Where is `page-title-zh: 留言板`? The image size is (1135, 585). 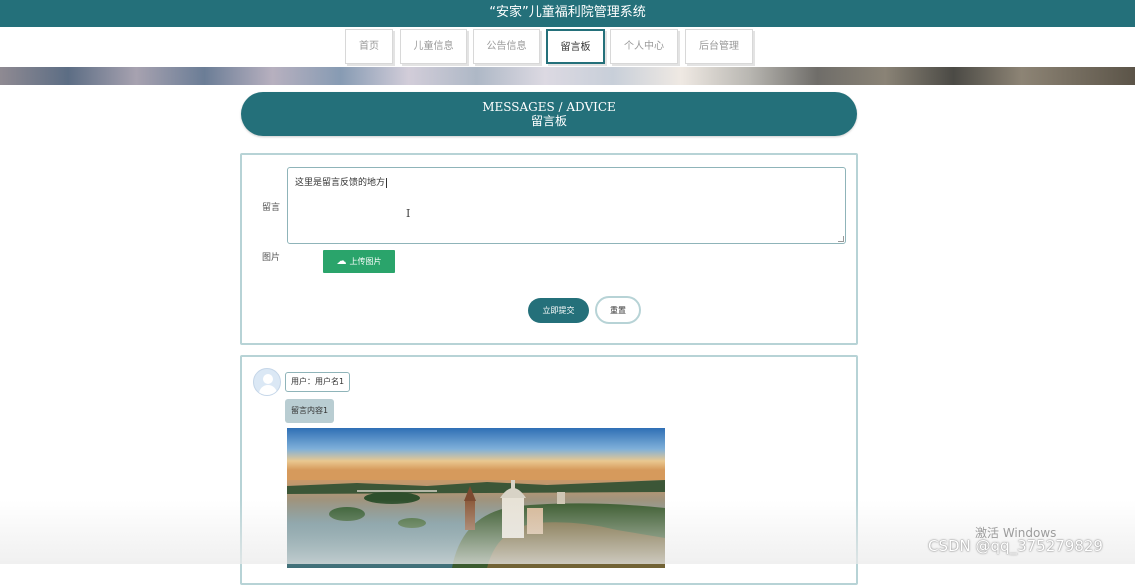 page-title-zh: 留言板 is located at coordinates (548, 121).